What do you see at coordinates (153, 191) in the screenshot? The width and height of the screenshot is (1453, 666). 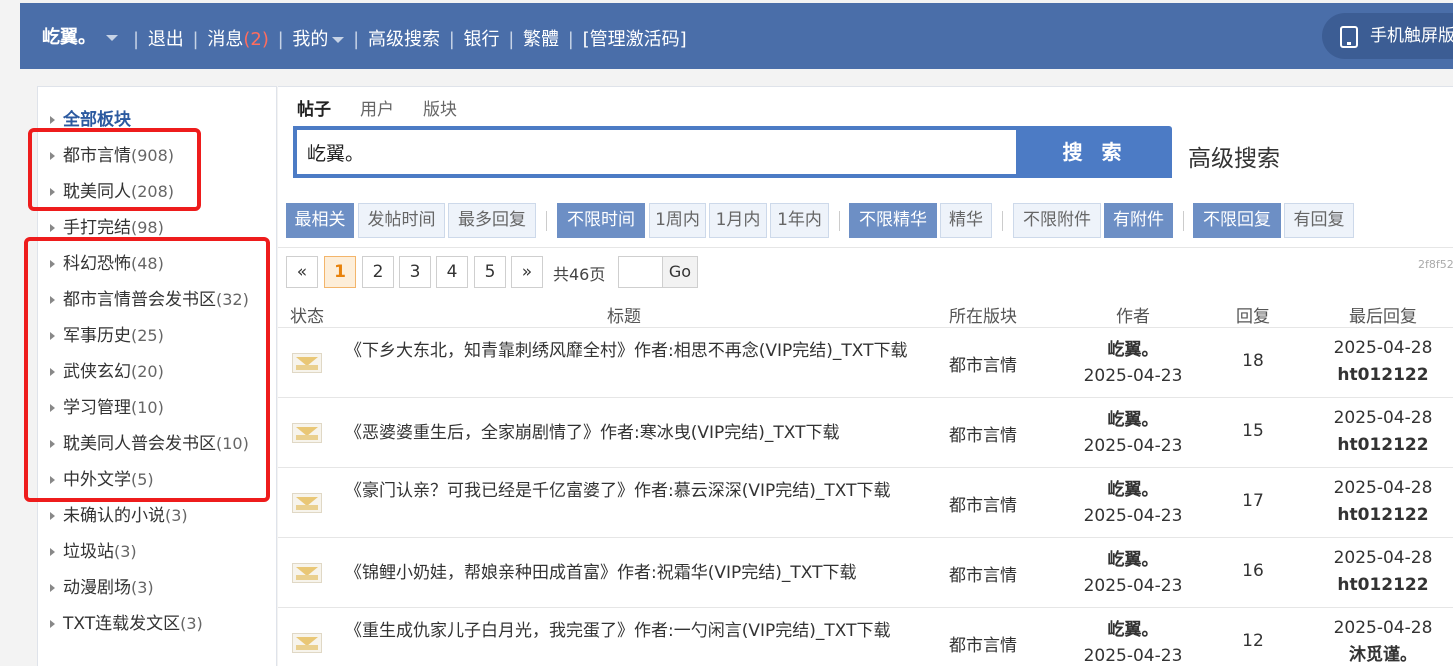 I see `sidebar-item-count: (208)` at bounding box center [153, 191].